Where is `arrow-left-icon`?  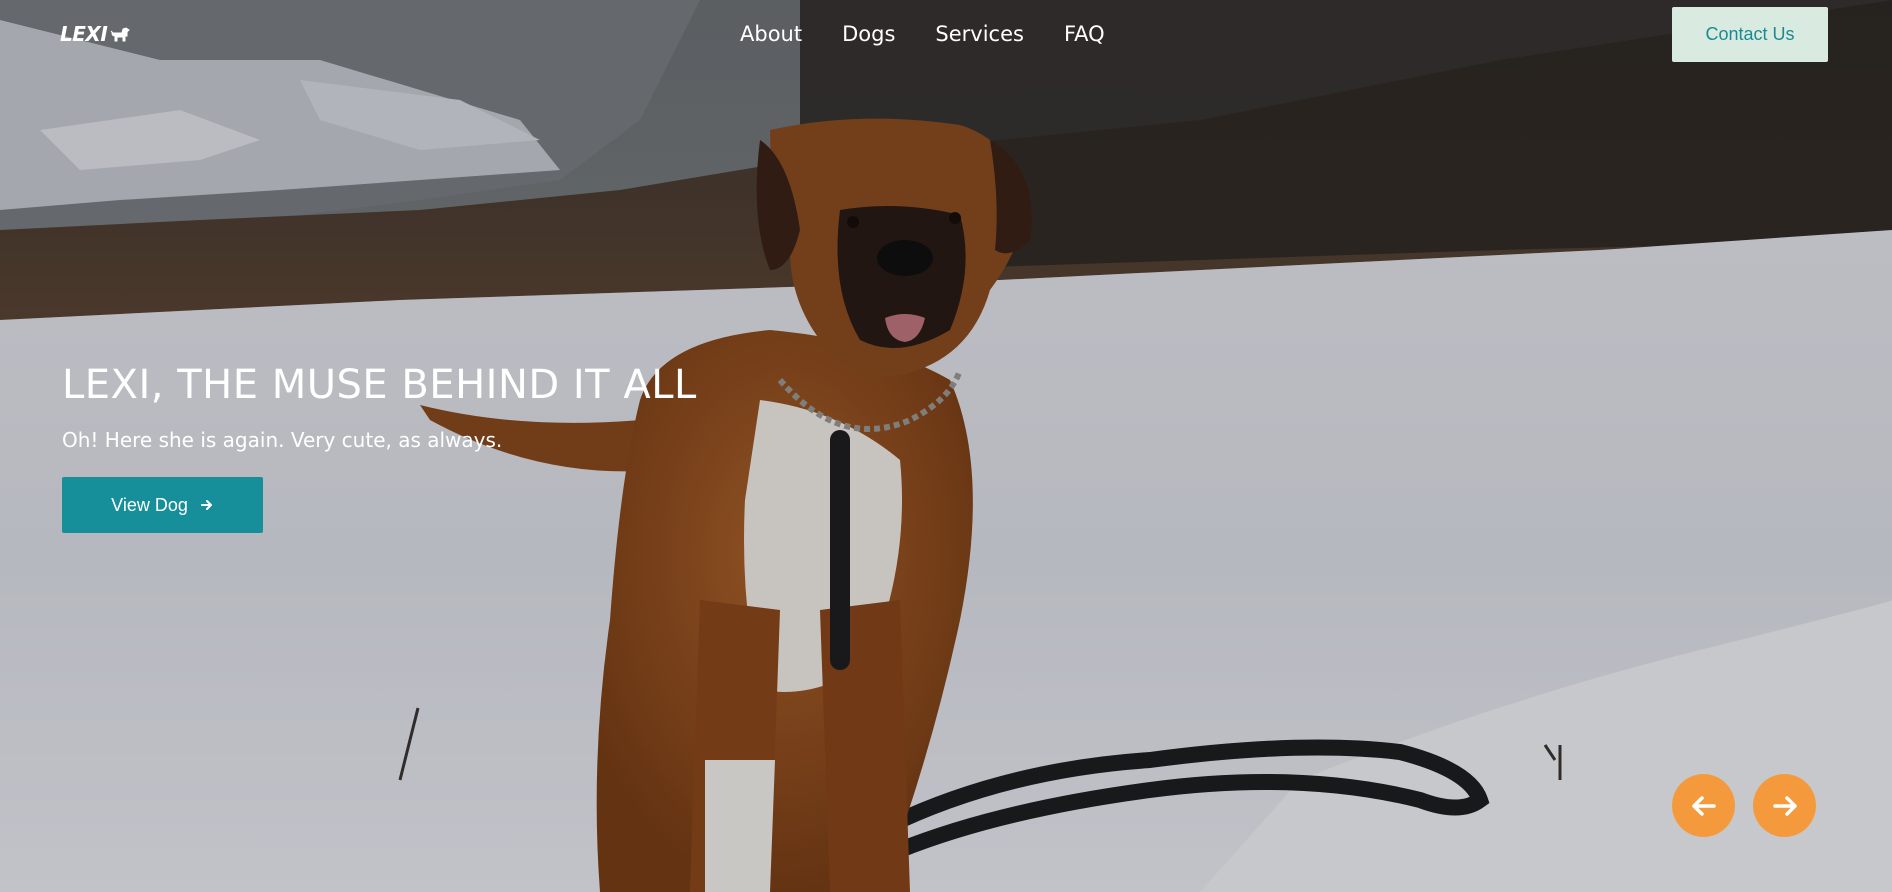 arrow-left-icon is located at coordinates (1703, 805).